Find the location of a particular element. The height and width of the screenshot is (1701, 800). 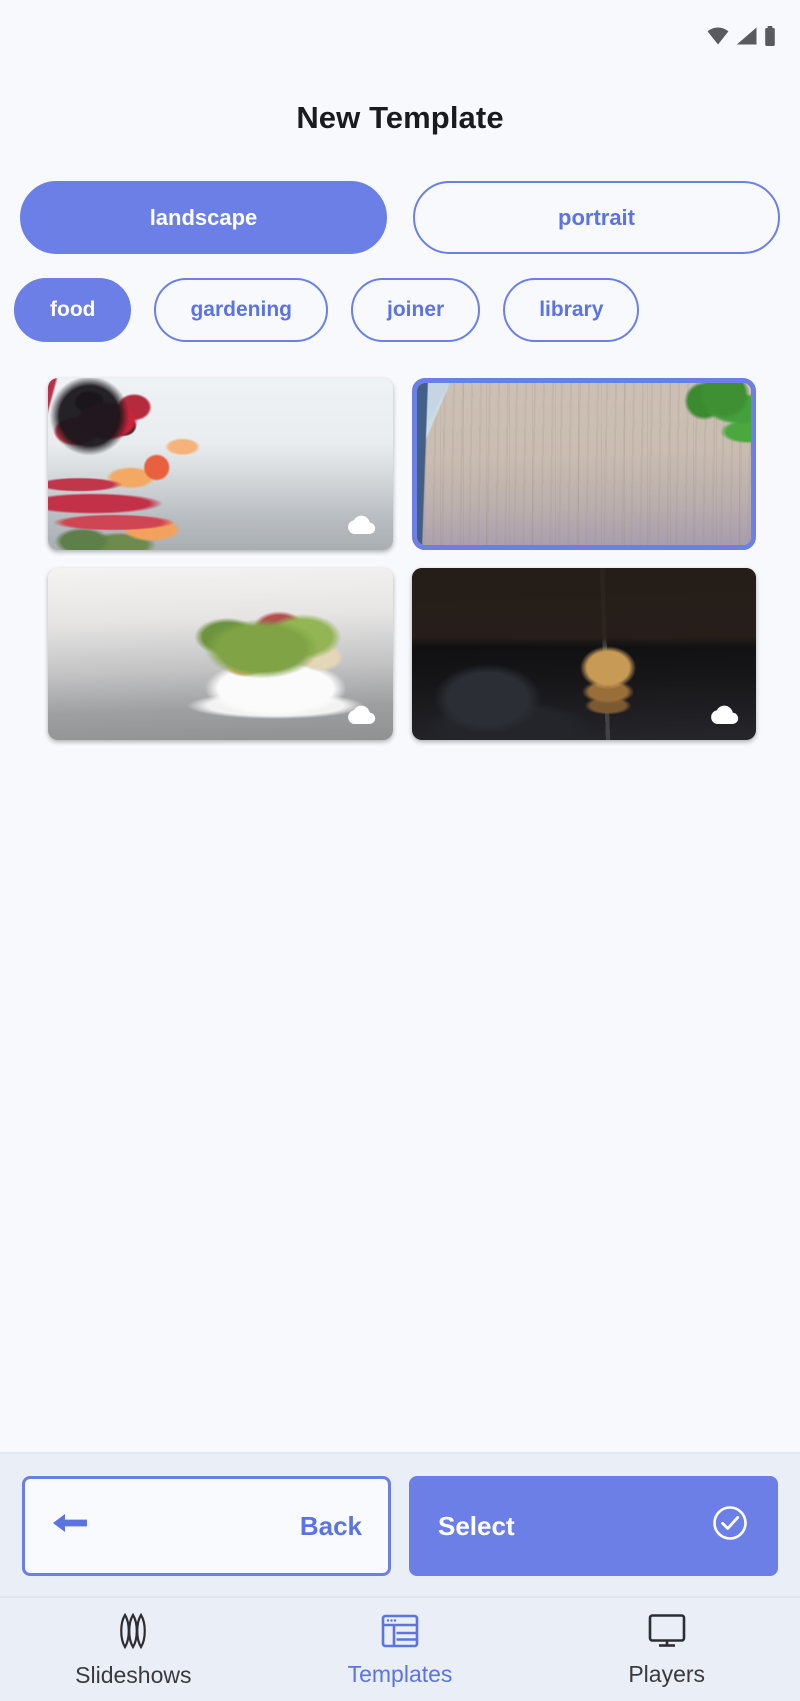

cellular-signal-icon is located at coordinates (746, 36).